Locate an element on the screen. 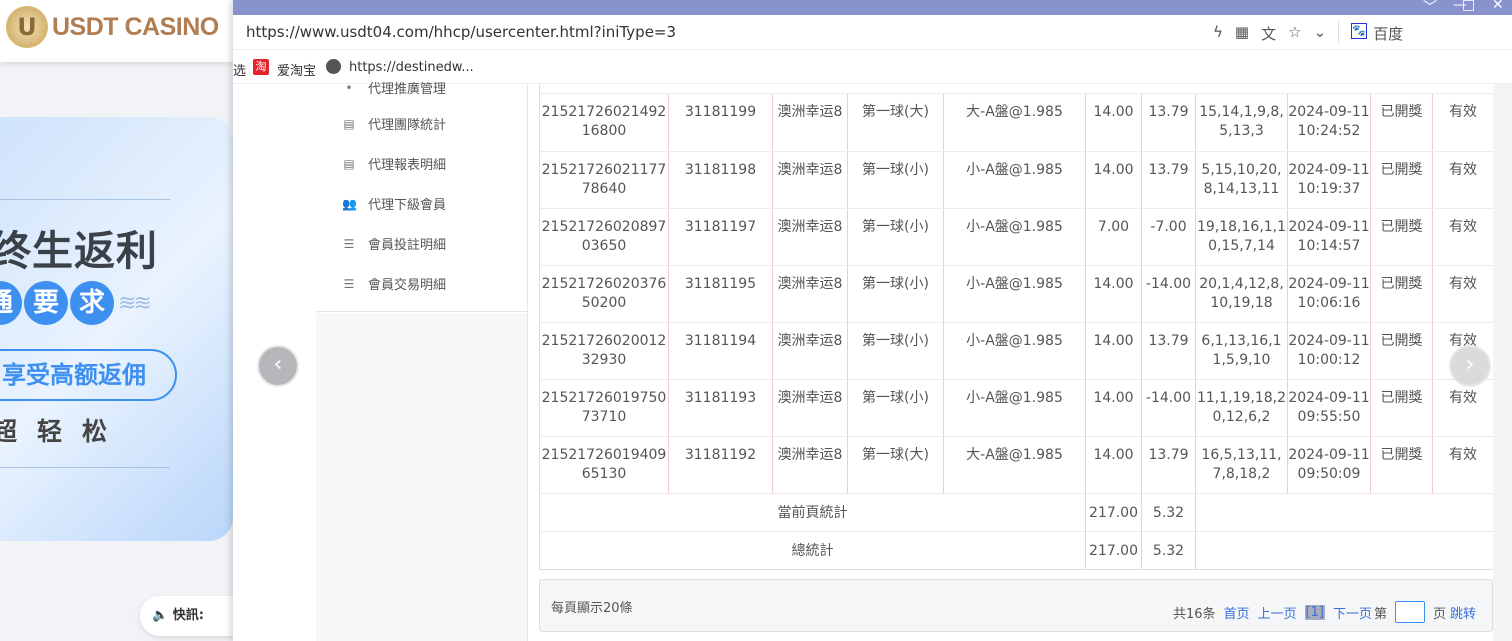 Image resolution: width=1512 pixels, height=641 pixels. bet-time: 2024-09-11 09:55:50 is located at coordinates (1329, 408).